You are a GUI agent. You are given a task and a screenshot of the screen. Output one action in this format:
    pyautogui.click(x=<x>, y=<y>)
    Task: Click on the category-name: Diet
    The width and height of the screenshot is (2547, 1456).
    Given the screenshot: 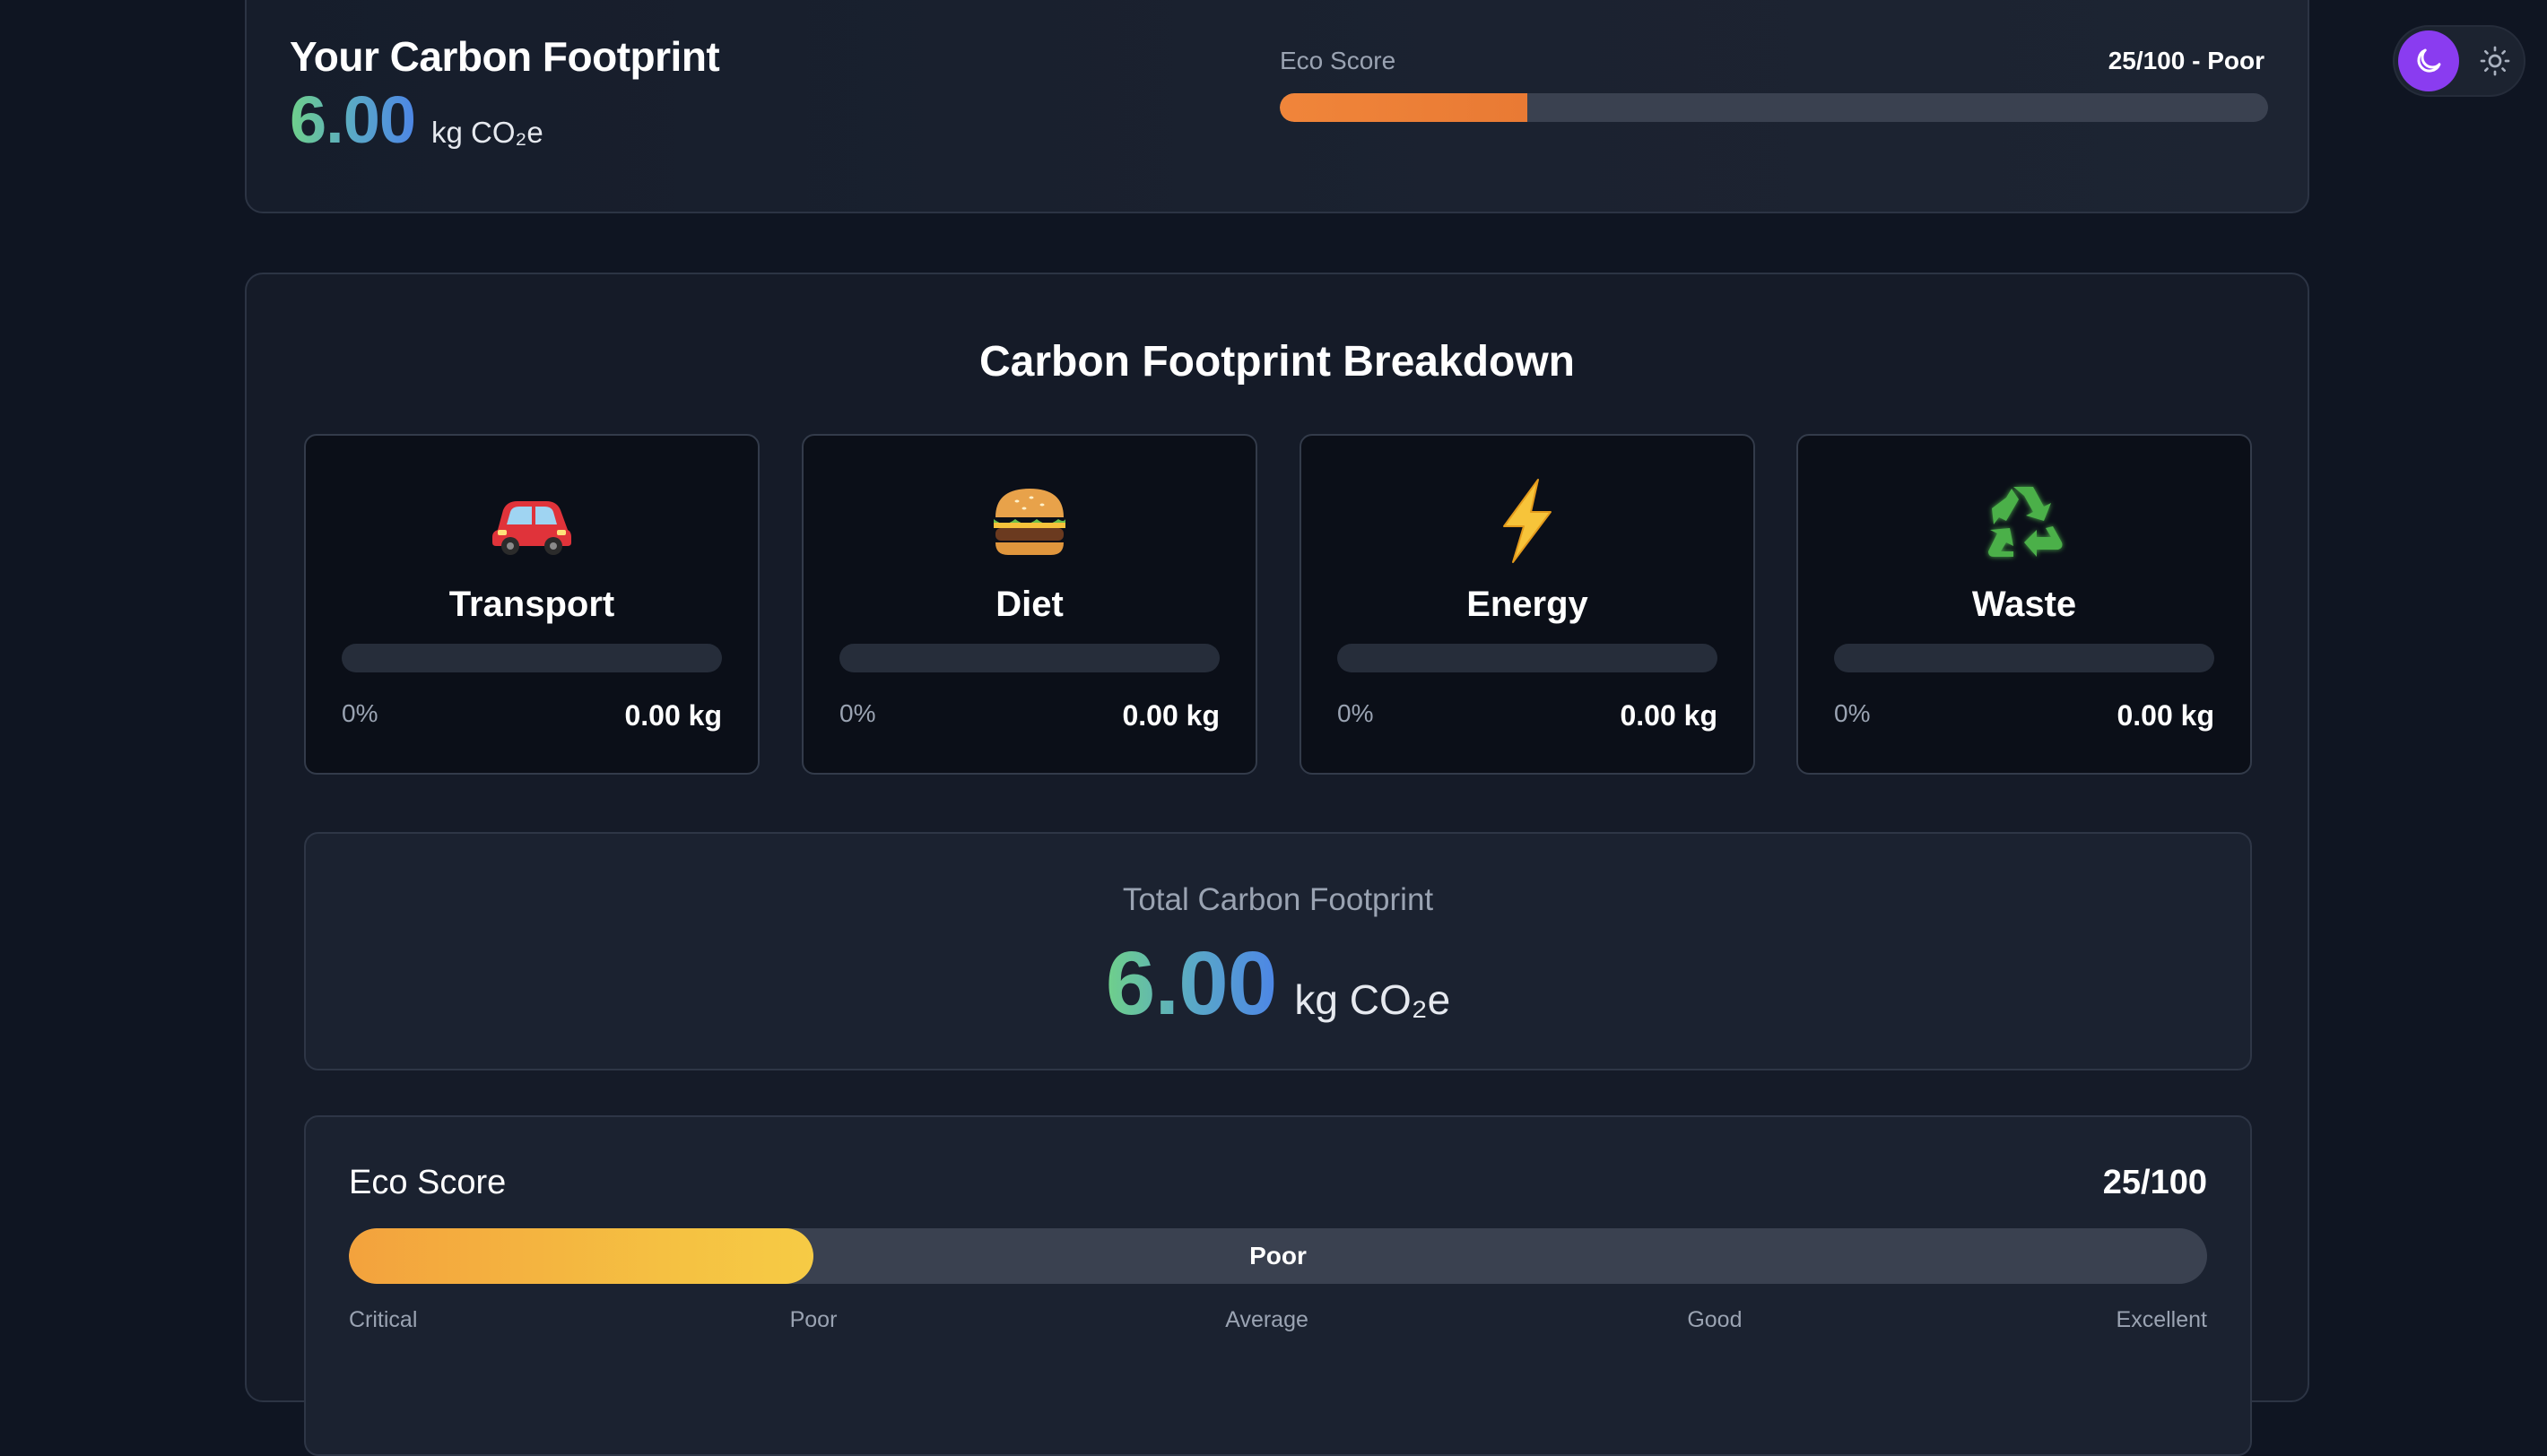 What is the action you would take?
    pyautogui.click(x=1029, y=604)
    